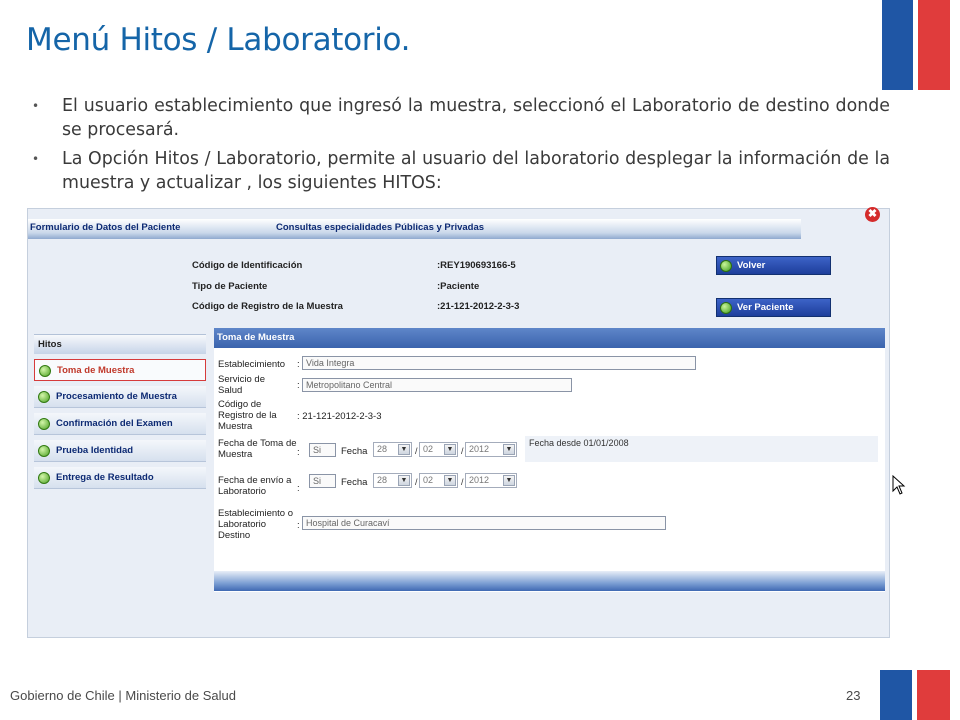 The width and height of the screenshot is (960, 720). I want to click on tab-patient-form: Formulario de Datos del Paciente, so click(105, 227).